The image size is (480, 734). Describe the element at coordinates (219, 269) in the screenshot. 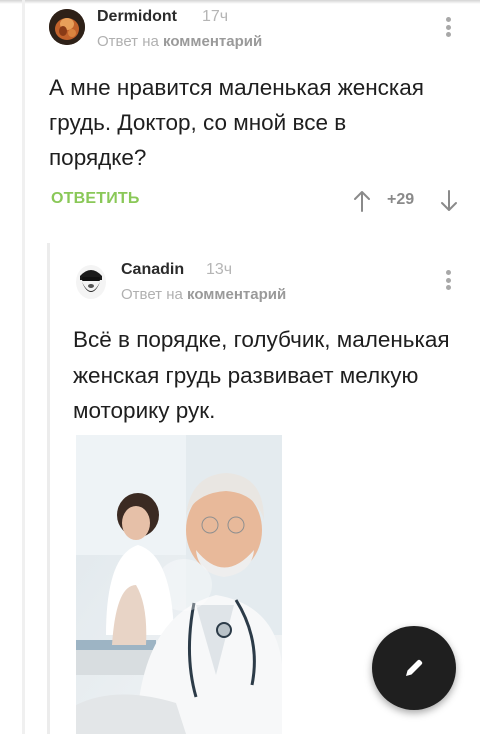

I see `timestamp: 13ч` at that location.